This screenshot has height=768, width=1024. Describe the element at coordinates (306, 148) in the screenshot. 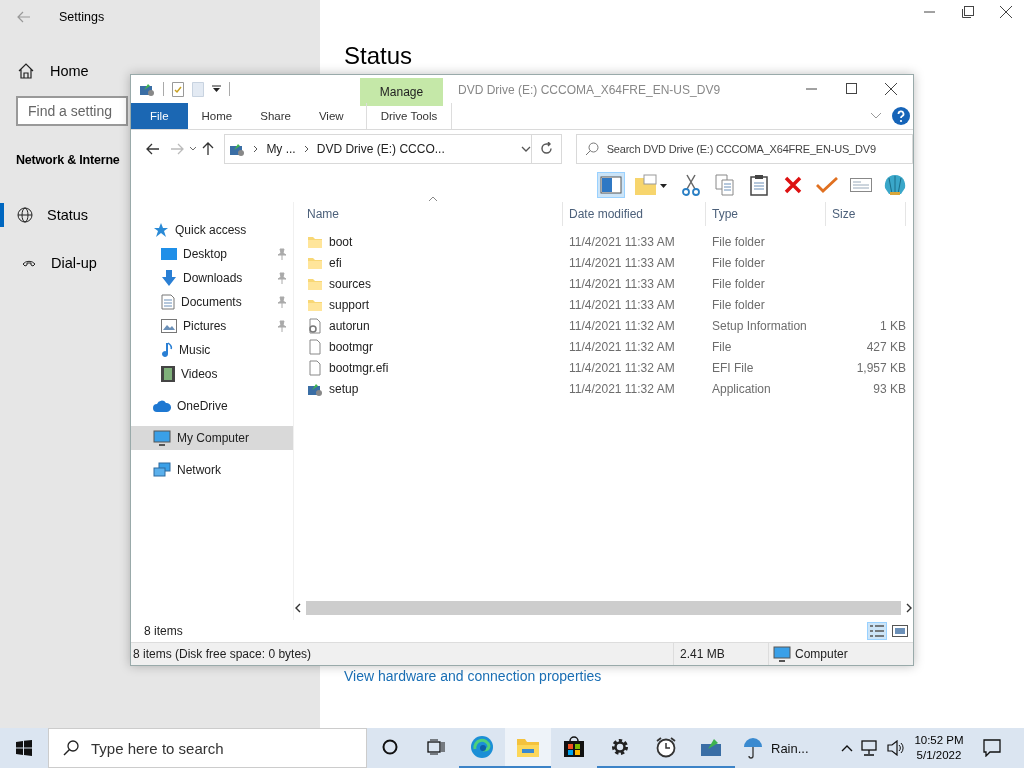

I see `chevron-icon` at that location.